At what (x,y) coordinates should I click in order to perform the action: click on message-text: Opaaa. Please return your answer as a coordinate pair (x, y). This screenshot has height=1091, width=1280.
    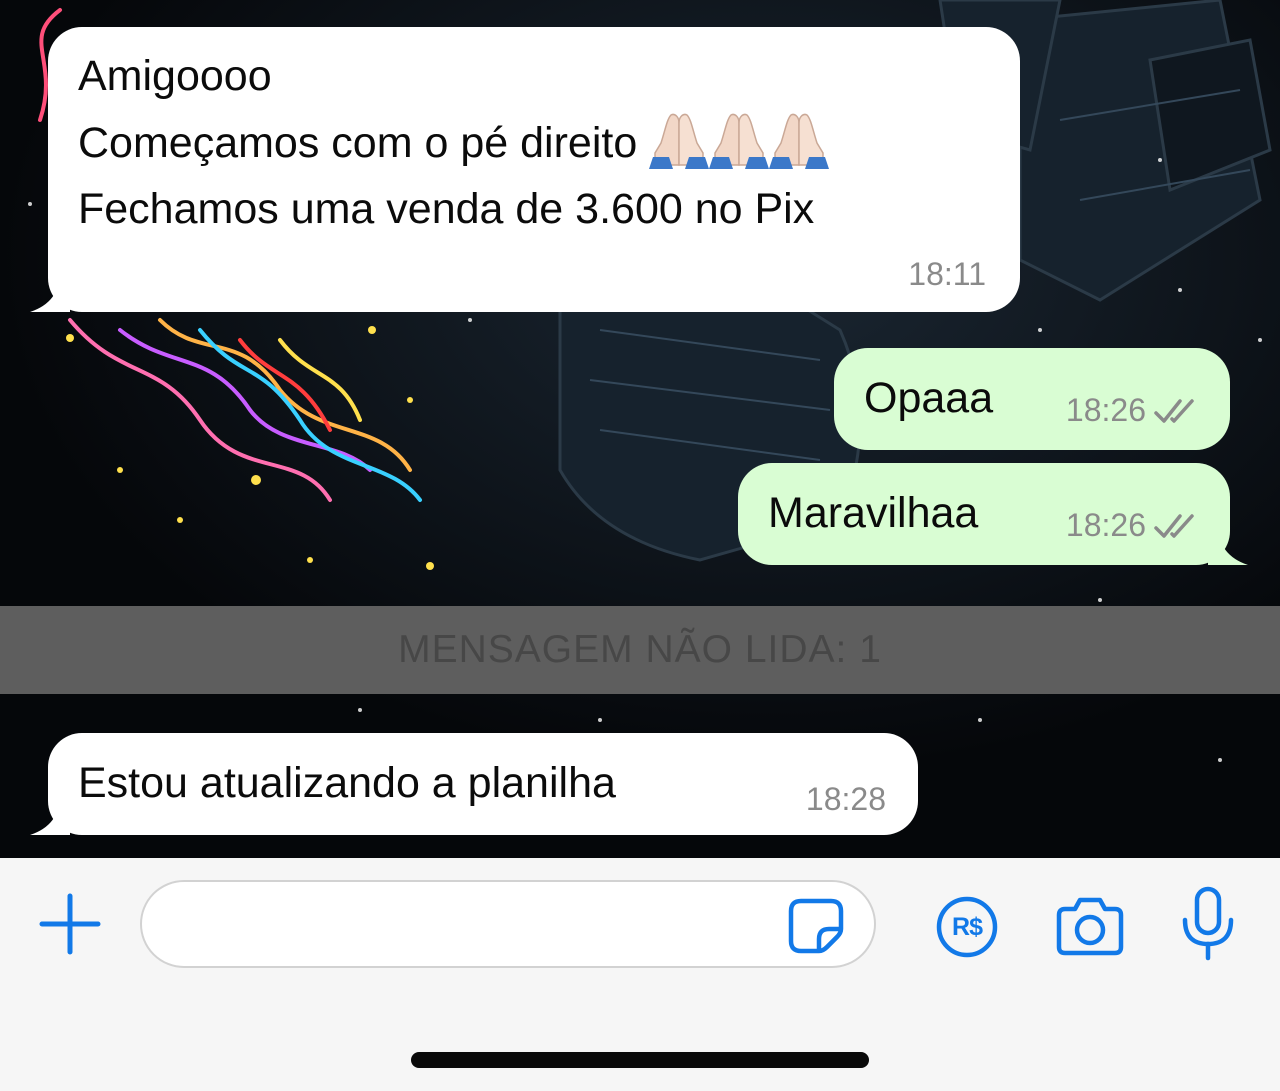
    Looking at the image, I should click on (929, 398).